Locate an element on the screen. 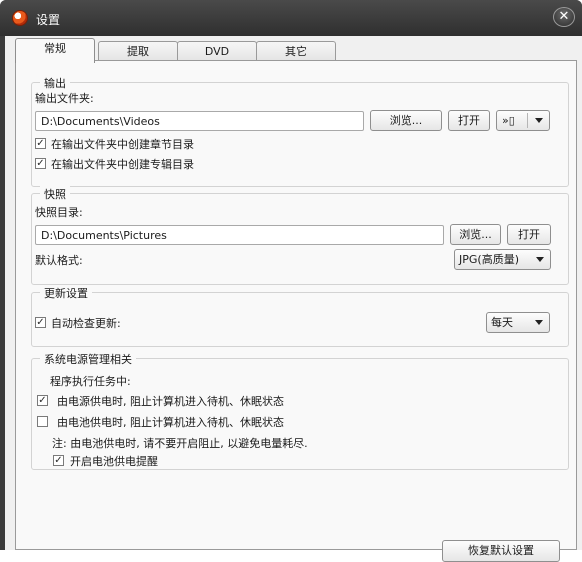 The image size is (582, 562). ac-prevent-sleep-label: 由电源供电时, 阻止计算机进入待机、休眠状态 is located at coordinates (170, 401).